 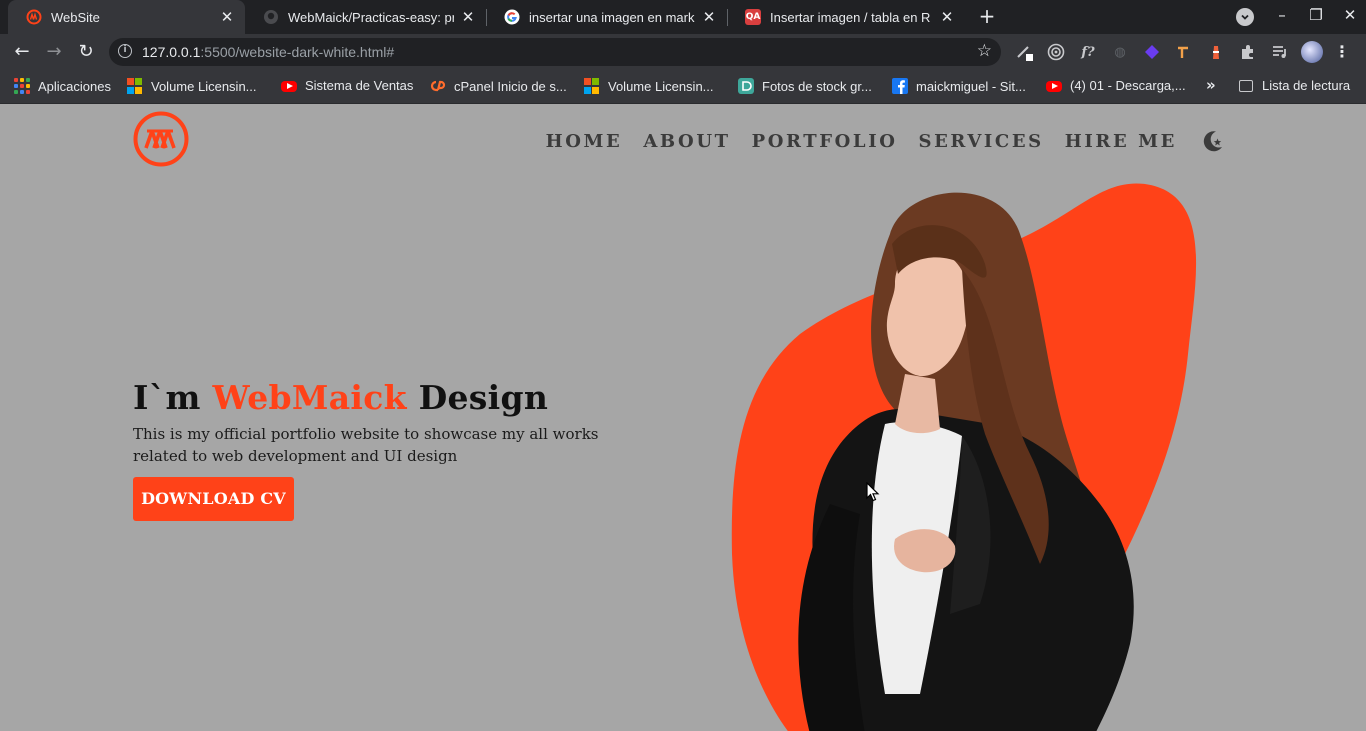 I want to click on tab-title: WebMaick/Practicas-easy: pra, so click(x=371, y=17).